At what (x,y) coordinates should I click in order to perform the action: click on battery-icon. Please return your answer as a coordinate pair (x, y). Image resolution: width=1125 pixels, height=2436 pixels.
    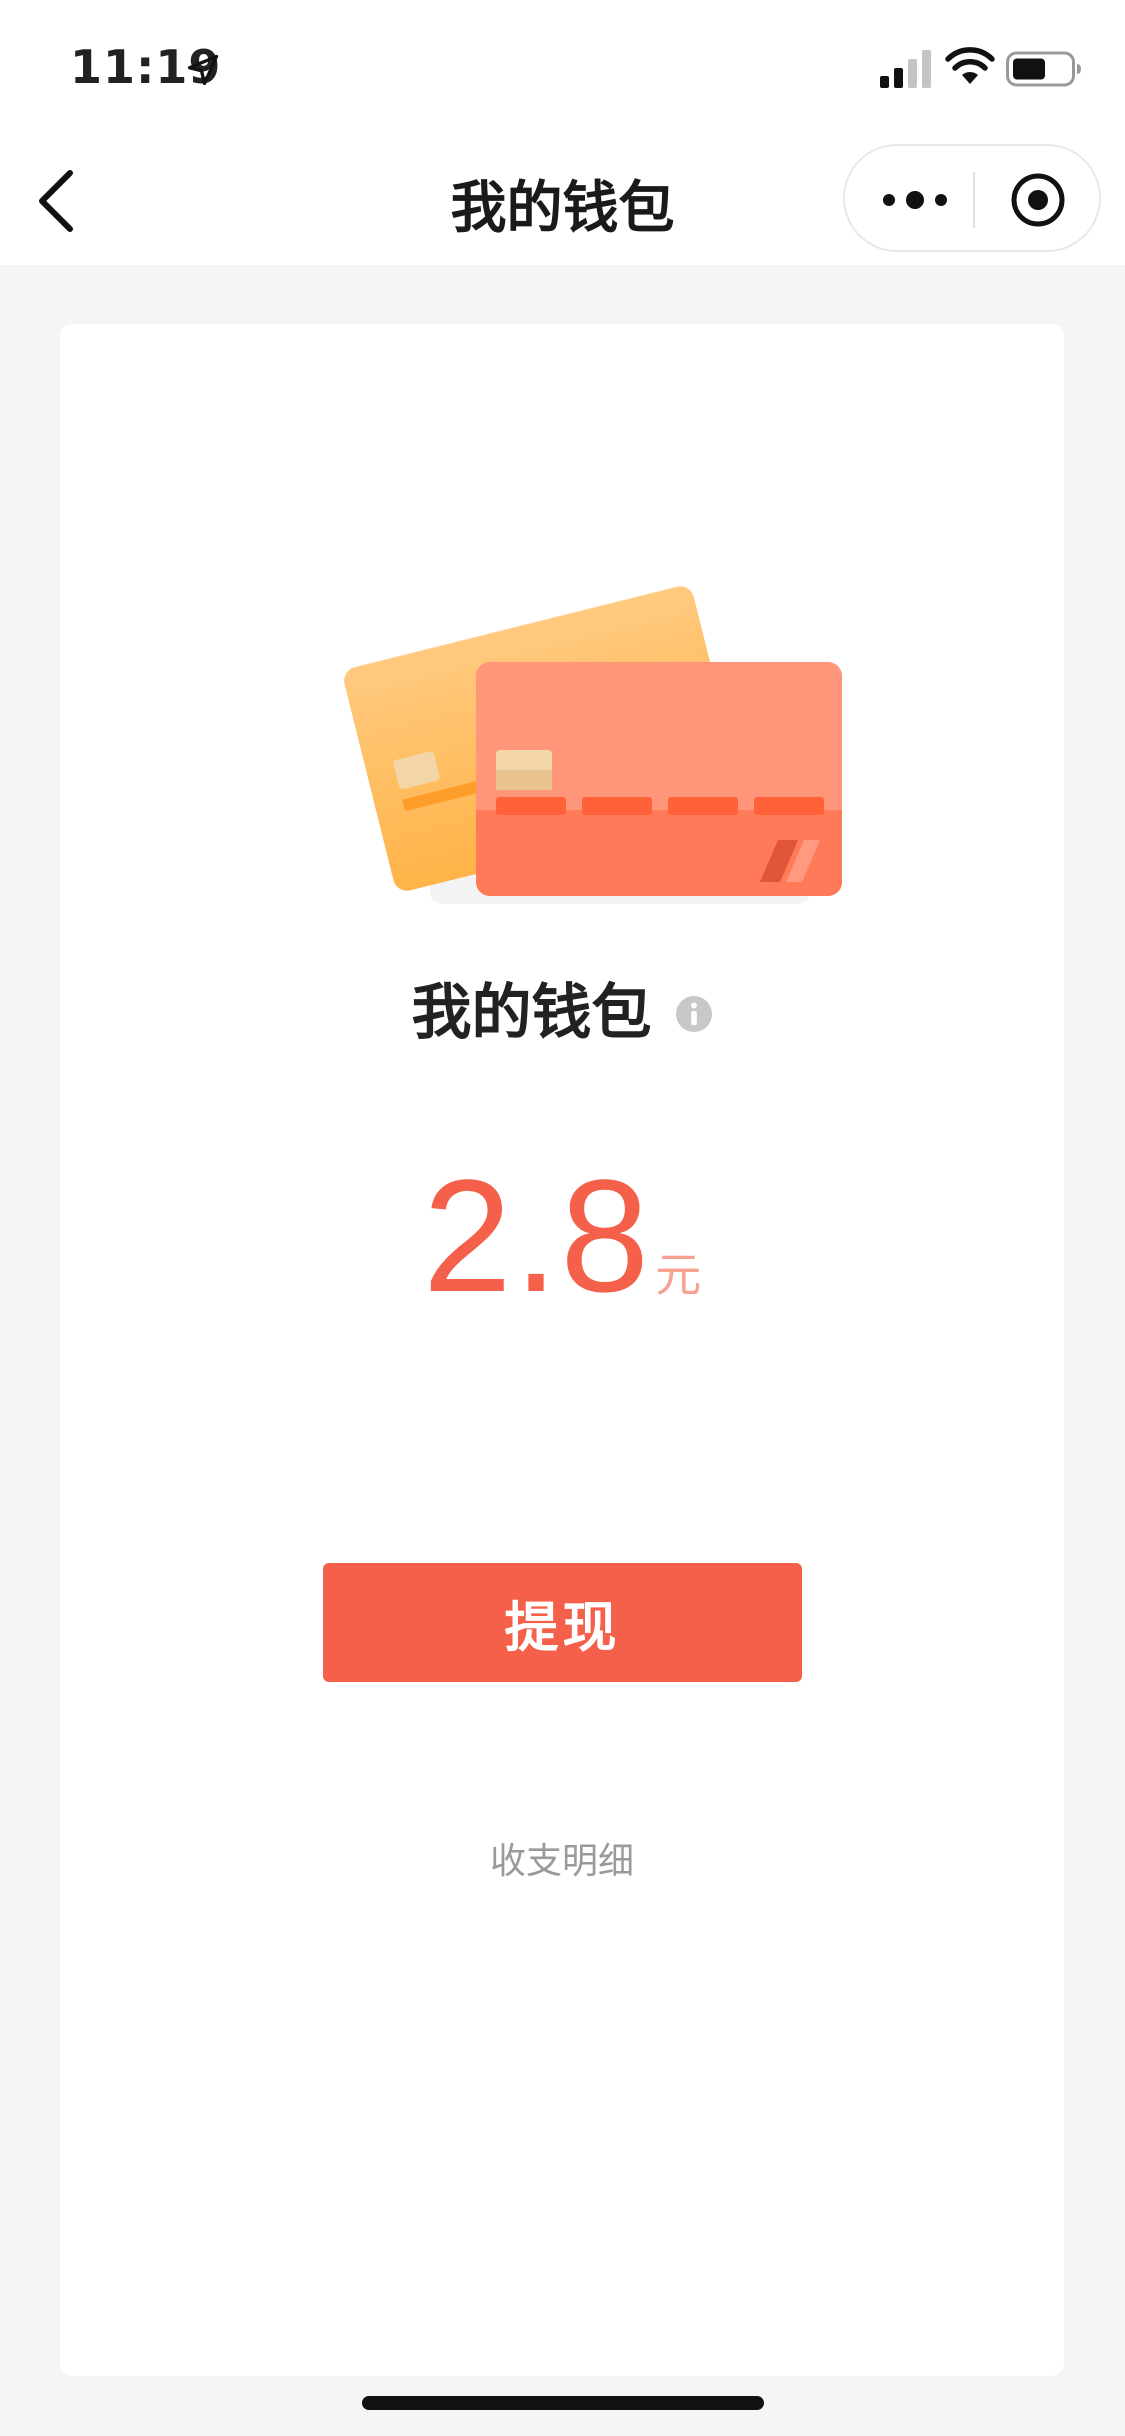
    Looking at the image, I should click on (1043, 69).